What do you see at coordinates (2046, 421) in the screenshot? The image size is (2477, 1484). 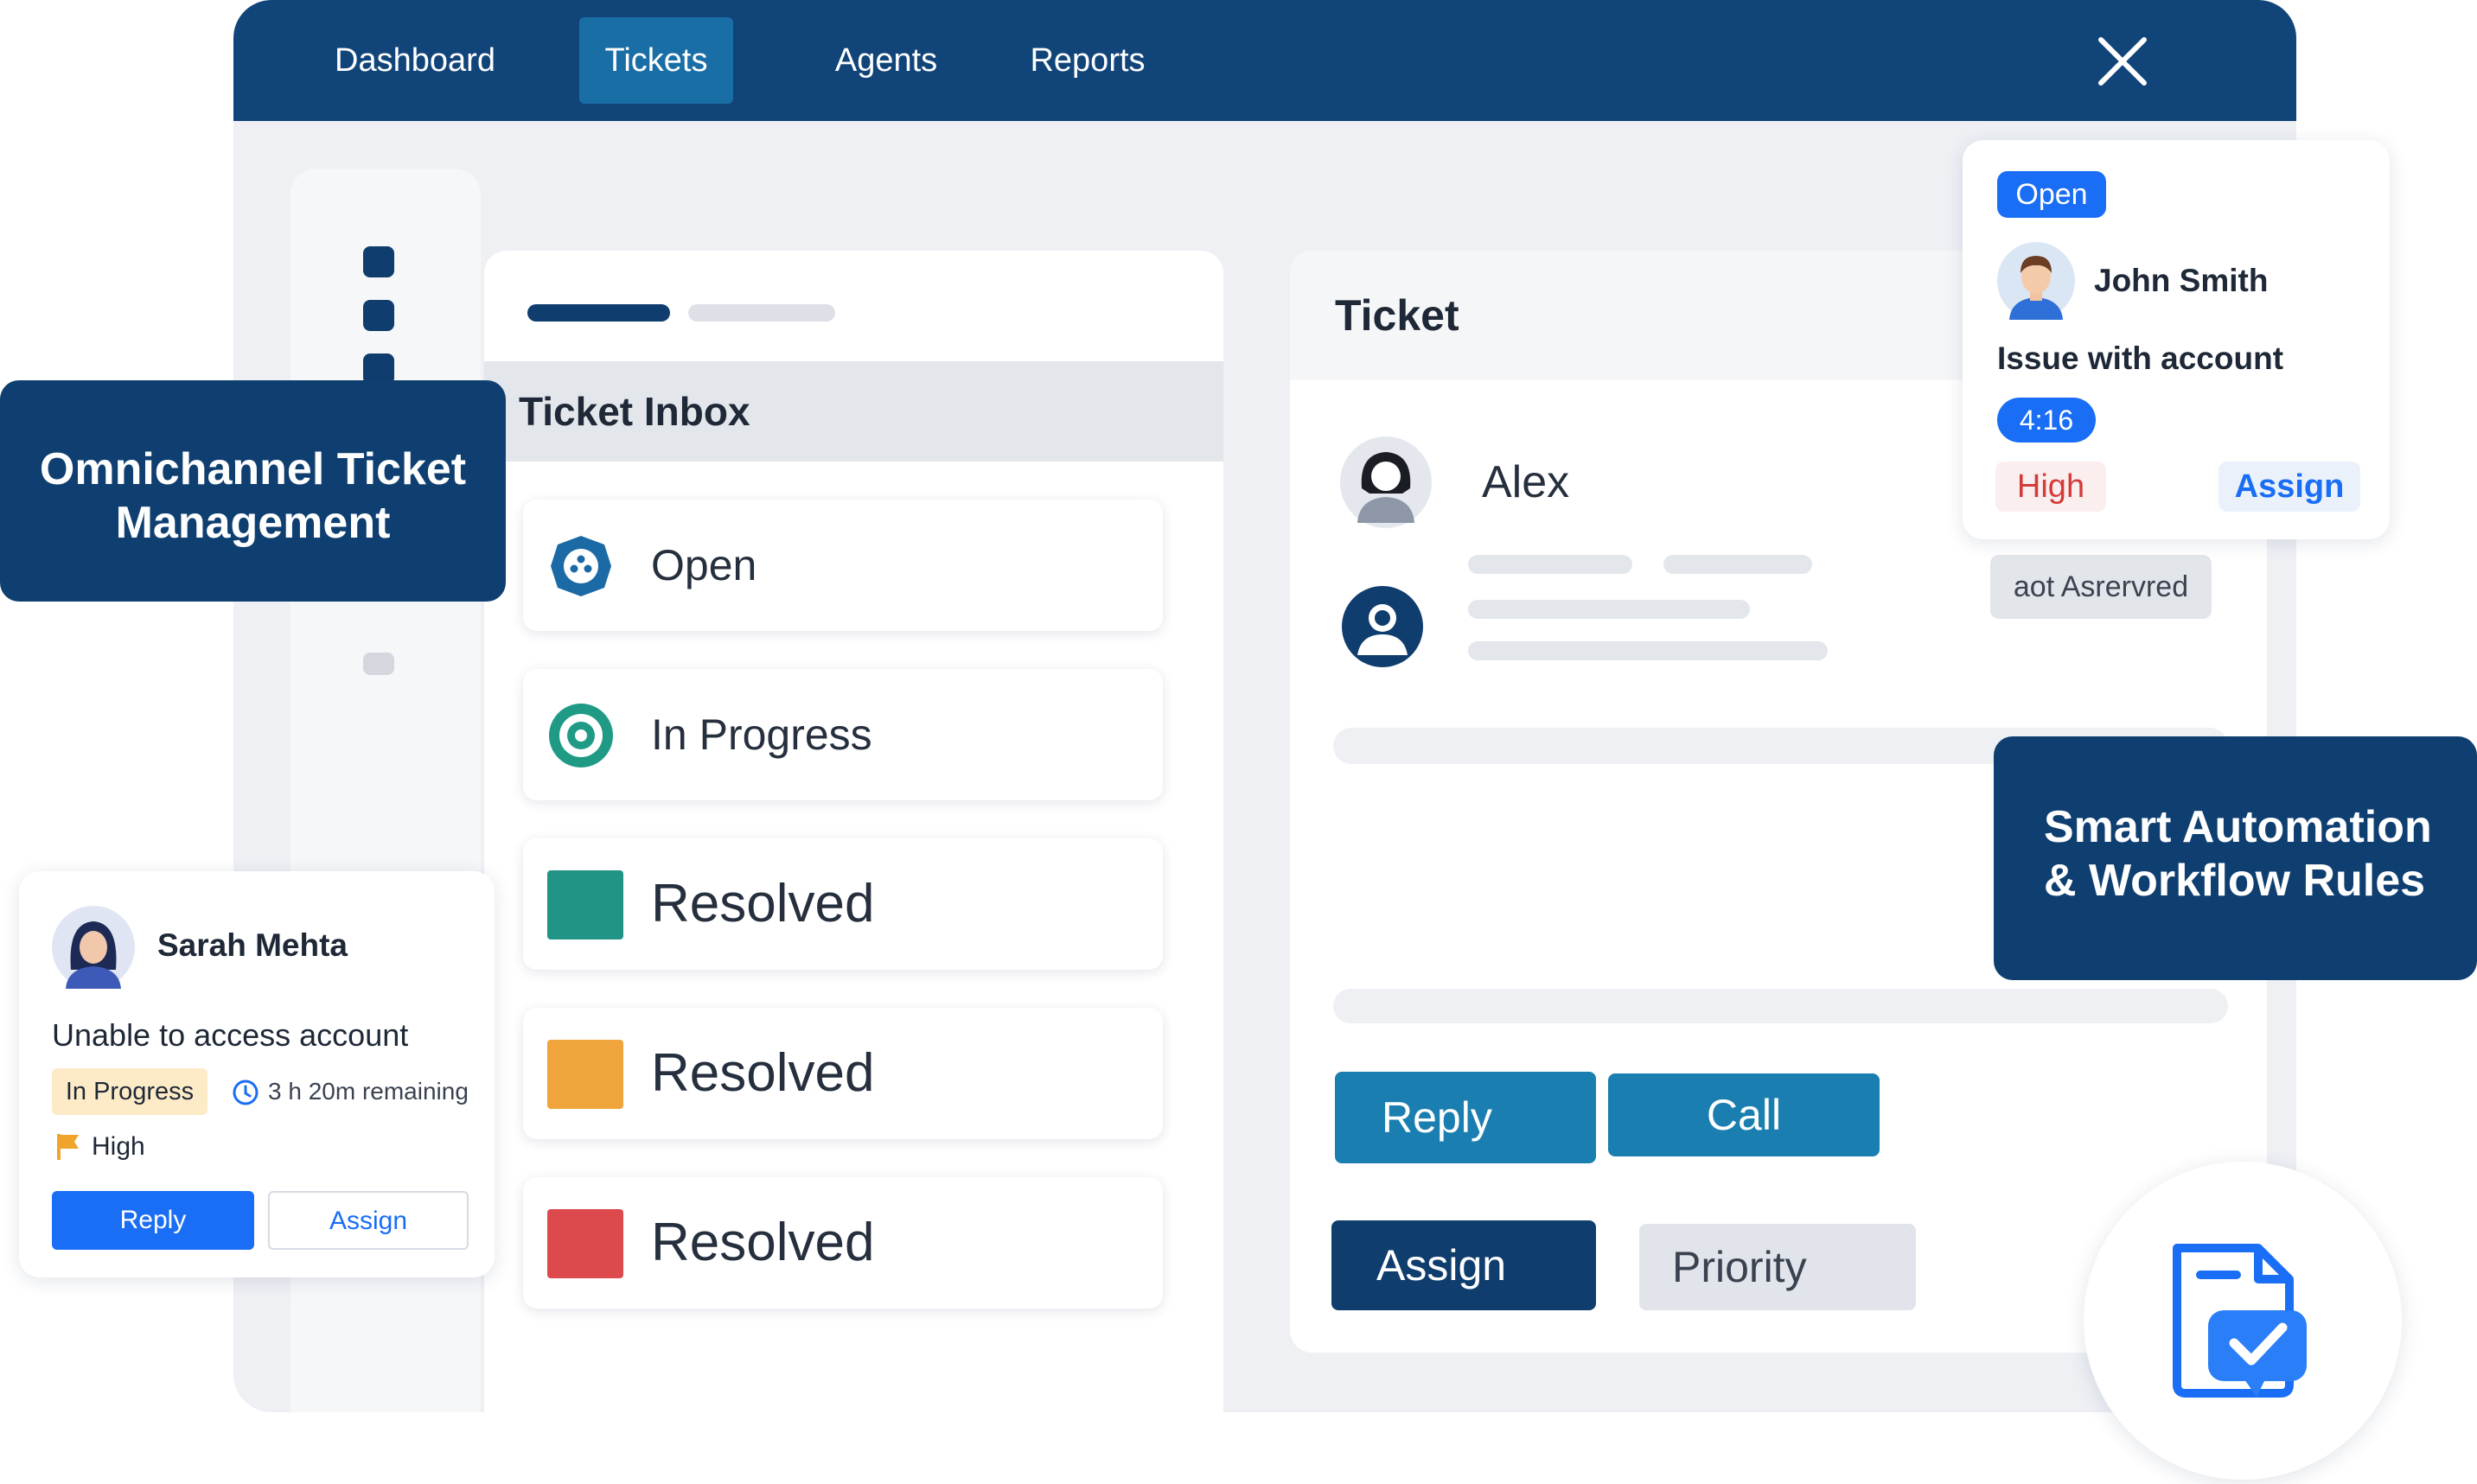 I see `timer-badge: 4:16` at bounding box center [2046, 421].